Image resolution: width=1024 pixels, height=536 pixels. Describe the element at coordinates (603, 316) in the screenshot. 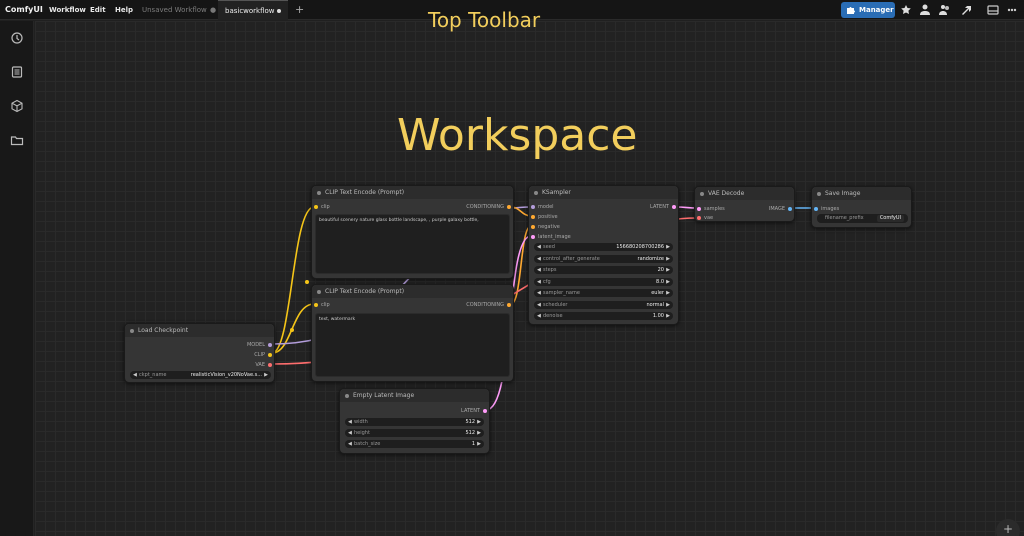

I see `widget-denoise: ◀ denoise 1.00 ▶` at that location.